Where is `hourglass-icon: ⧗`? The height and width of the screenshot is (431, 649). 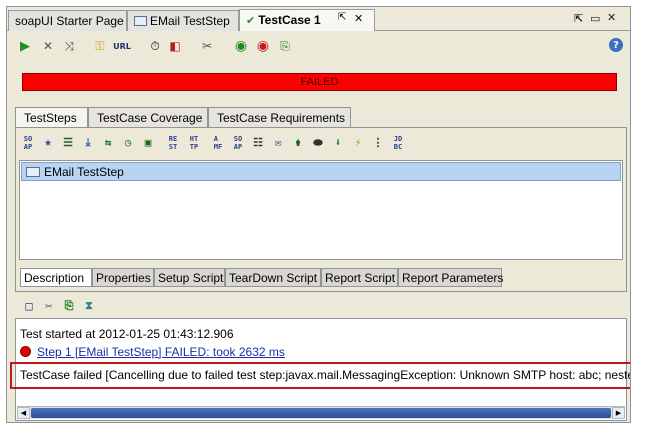
hourglass-icon: ⧗ is located at coordinates (89, 306).